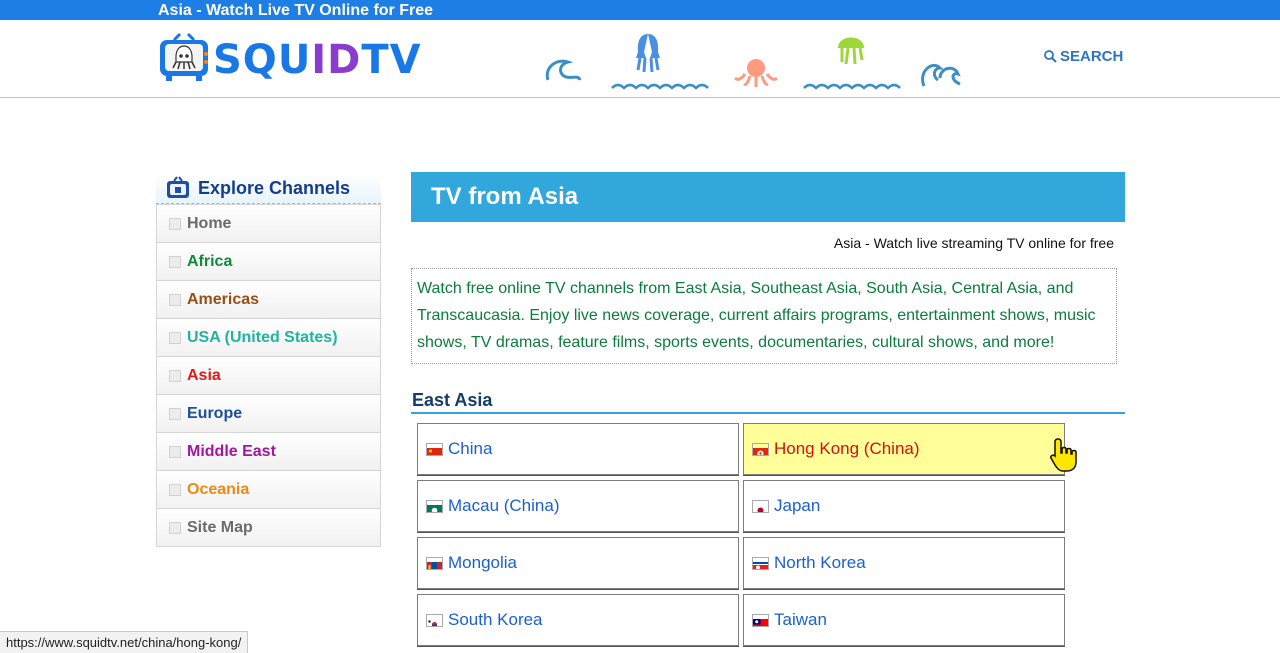 The height and width of the screenshot is (653, 1280). What do you see at coordinates (220, 527) in the screenshot?
I see `sidebar-item-label: Site Map` at bounding box center [220, 527].